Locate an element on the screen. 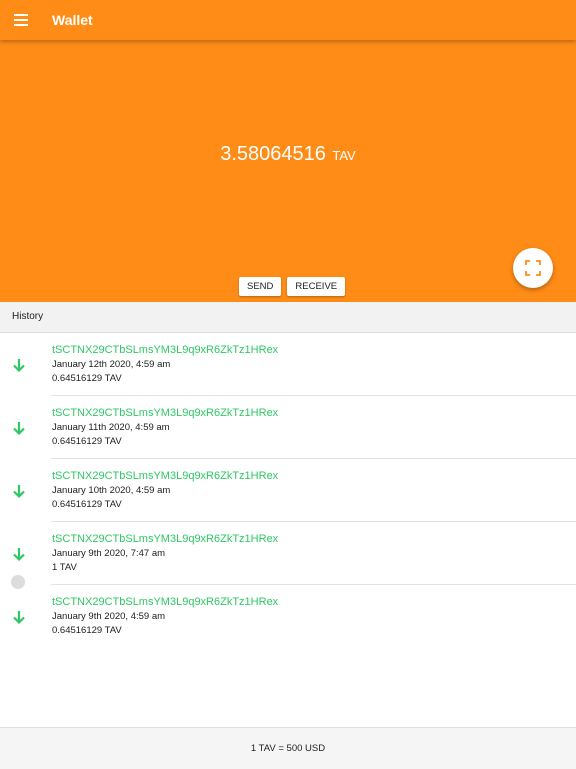 This screenshot has width=576, height=769. transaction-amount: 1 TAV is located at coordinates (64, 567).